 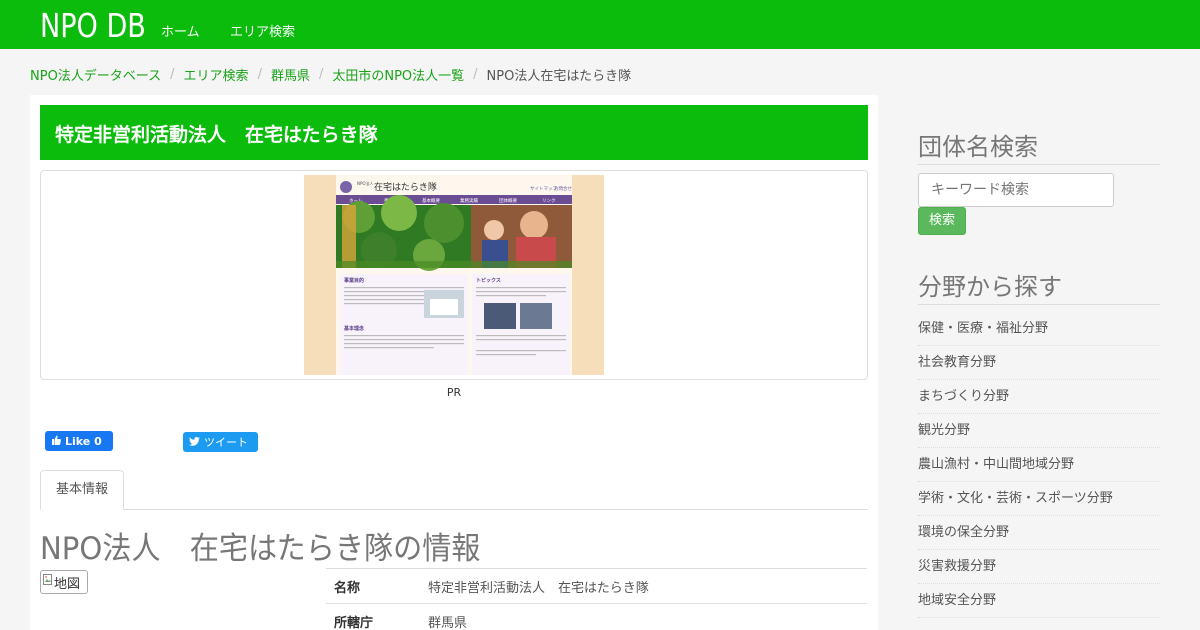 What do you see at coordinates (1039, 329) in the screenshot?
I see `category-item-health-welfare: 保健・医療・福祉分野` at bounding box center [1039, 329].